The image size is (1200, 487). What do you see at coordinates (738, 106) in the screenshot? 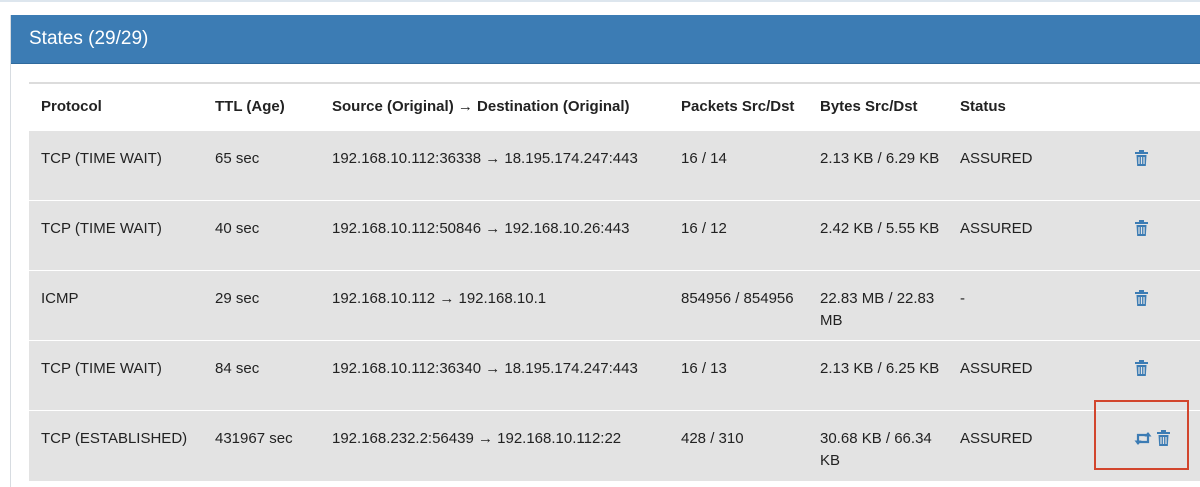
I see `col-header-packets: Packets Src/Dst` at bounding box center [738, 106].